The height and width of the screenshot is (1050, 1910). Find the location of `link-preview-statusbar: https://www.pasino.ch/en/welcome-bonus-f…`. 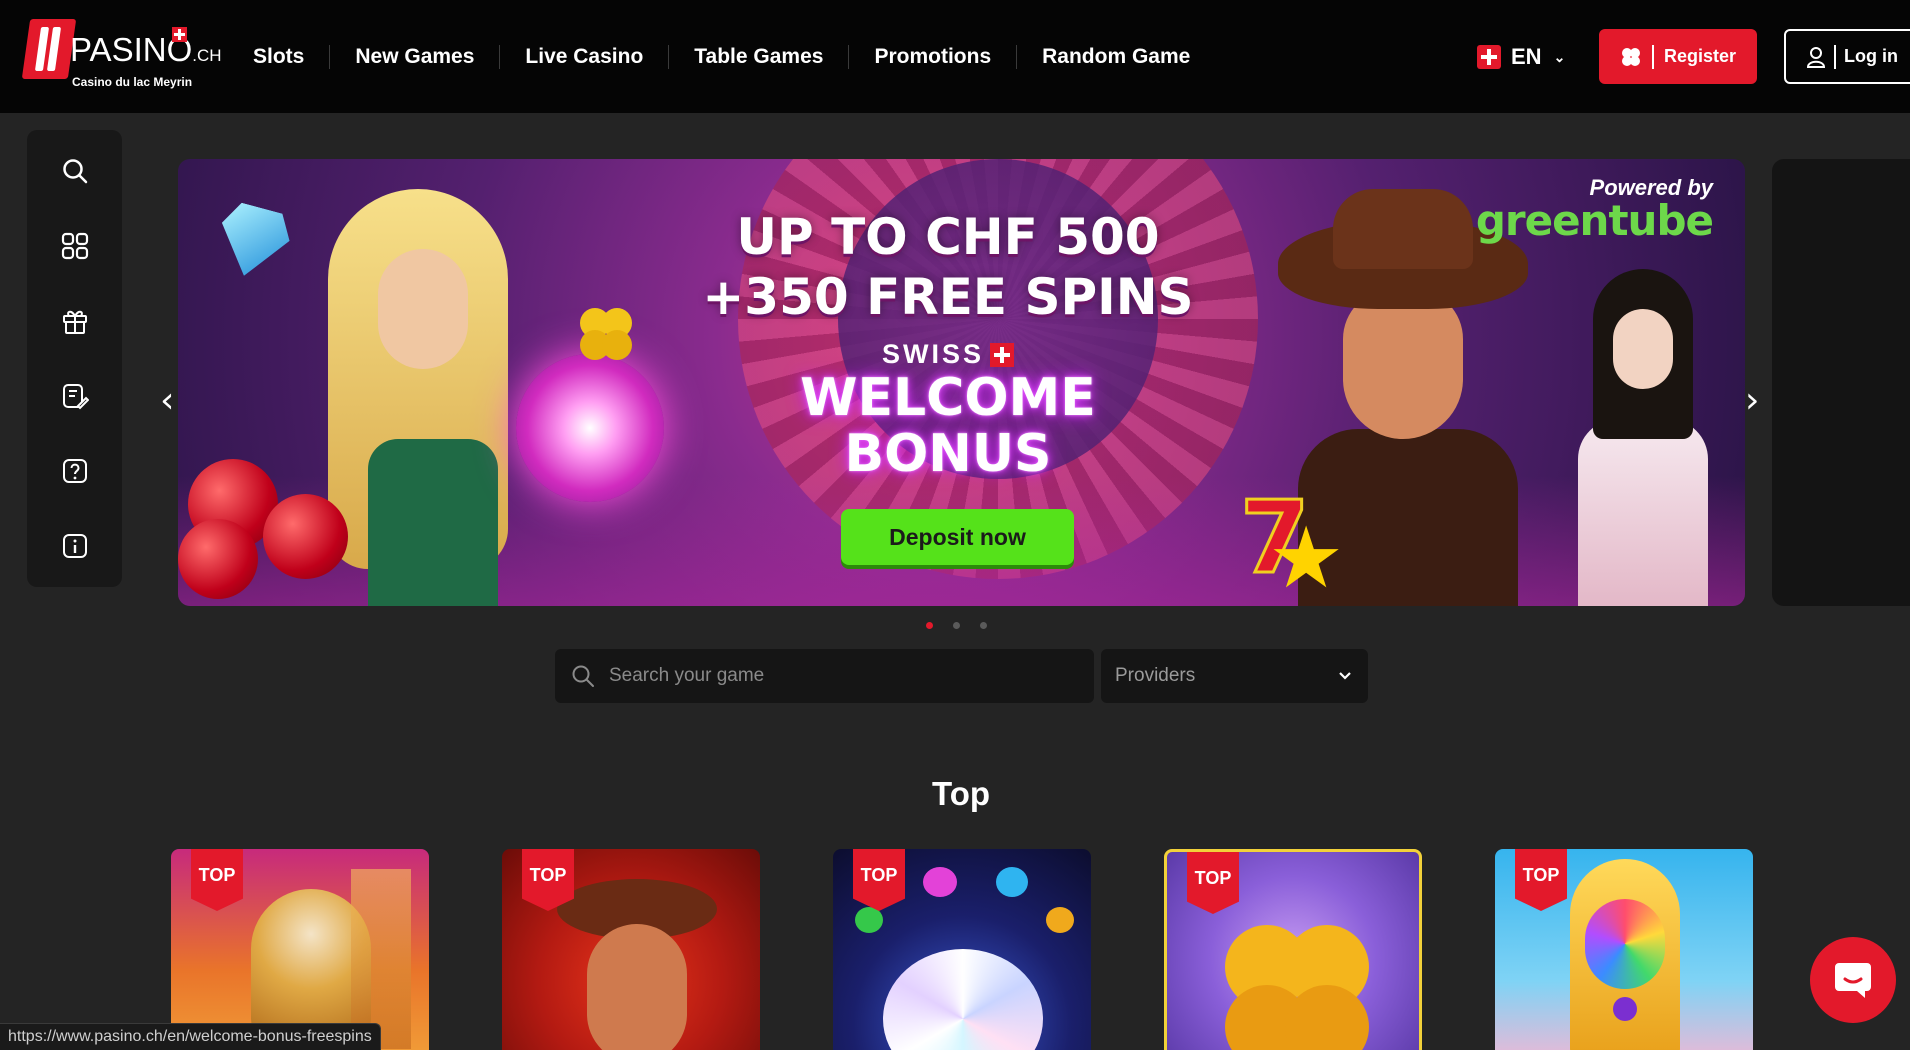

link-preview-statusbar: https://www.pasino.ch/en/welcome-bonus-f… is located at coordinates (190, 1036).